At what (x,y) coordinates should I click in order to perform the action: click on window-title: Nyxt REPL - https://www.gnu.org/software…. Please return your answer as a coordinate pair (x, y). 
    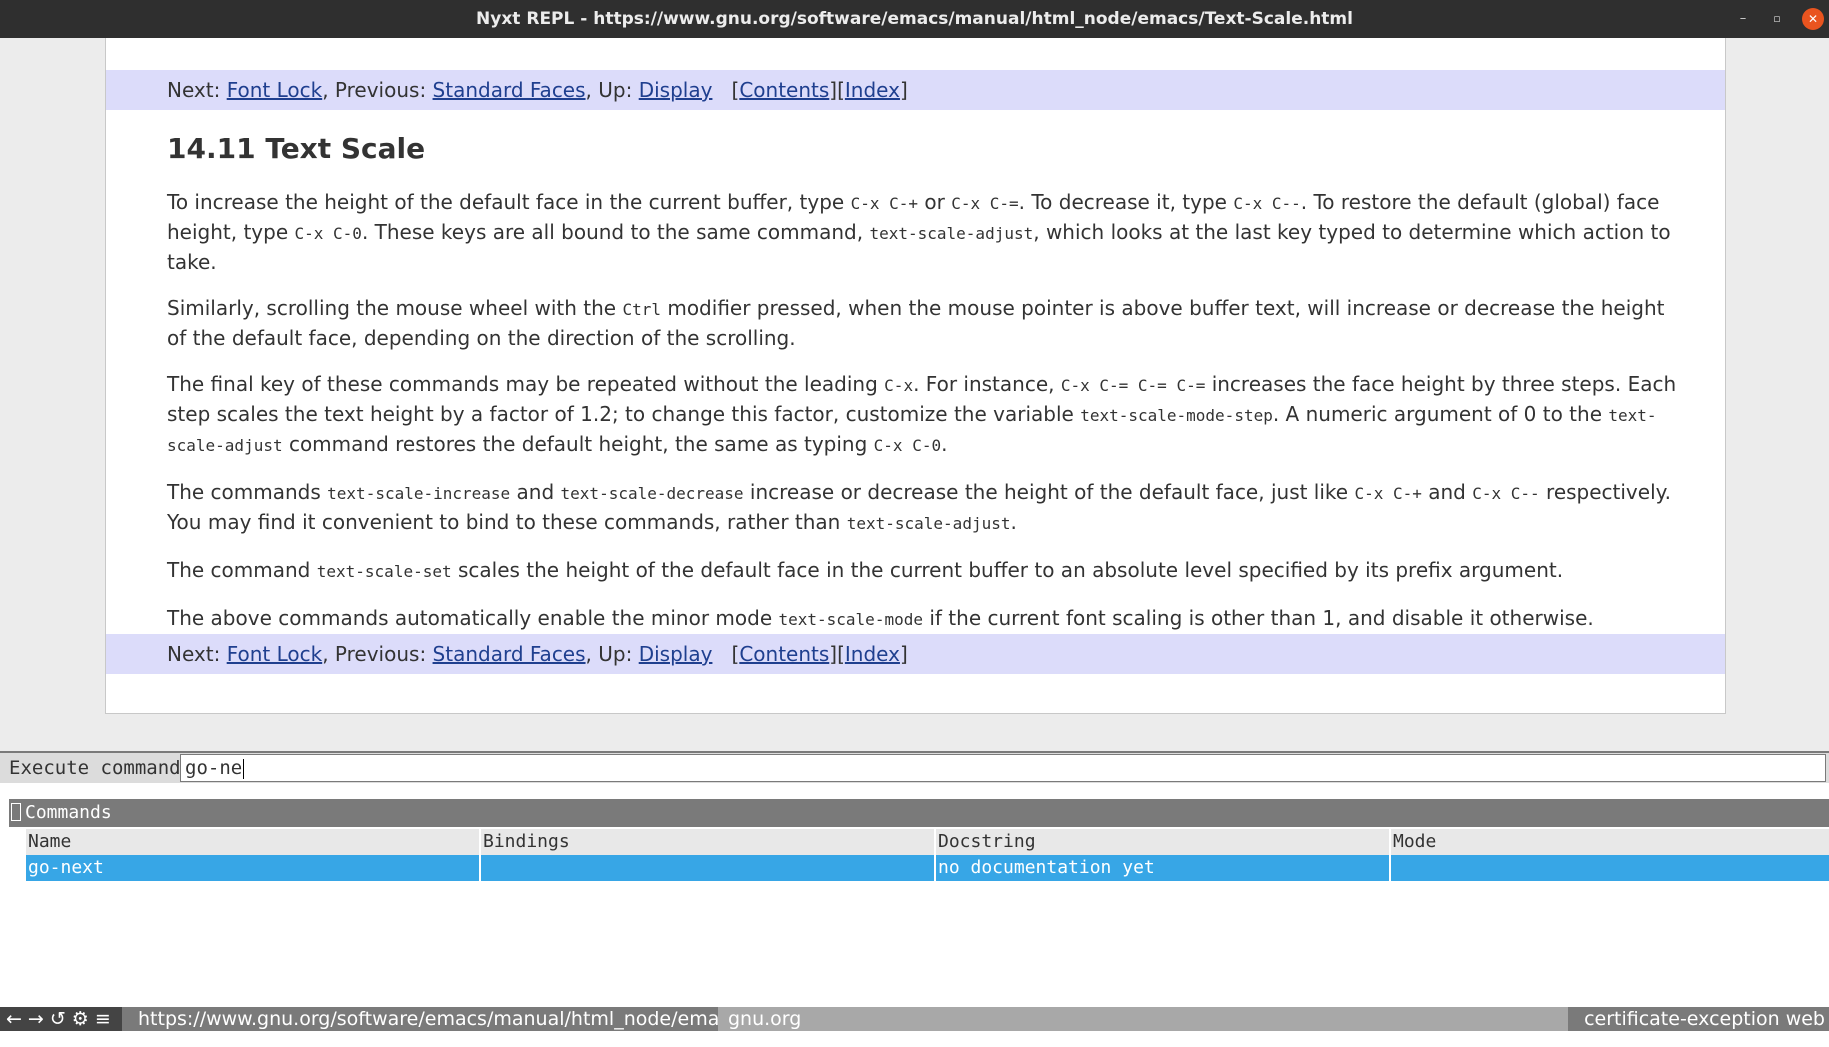
    Looking at the image, I should click on (914, 19).